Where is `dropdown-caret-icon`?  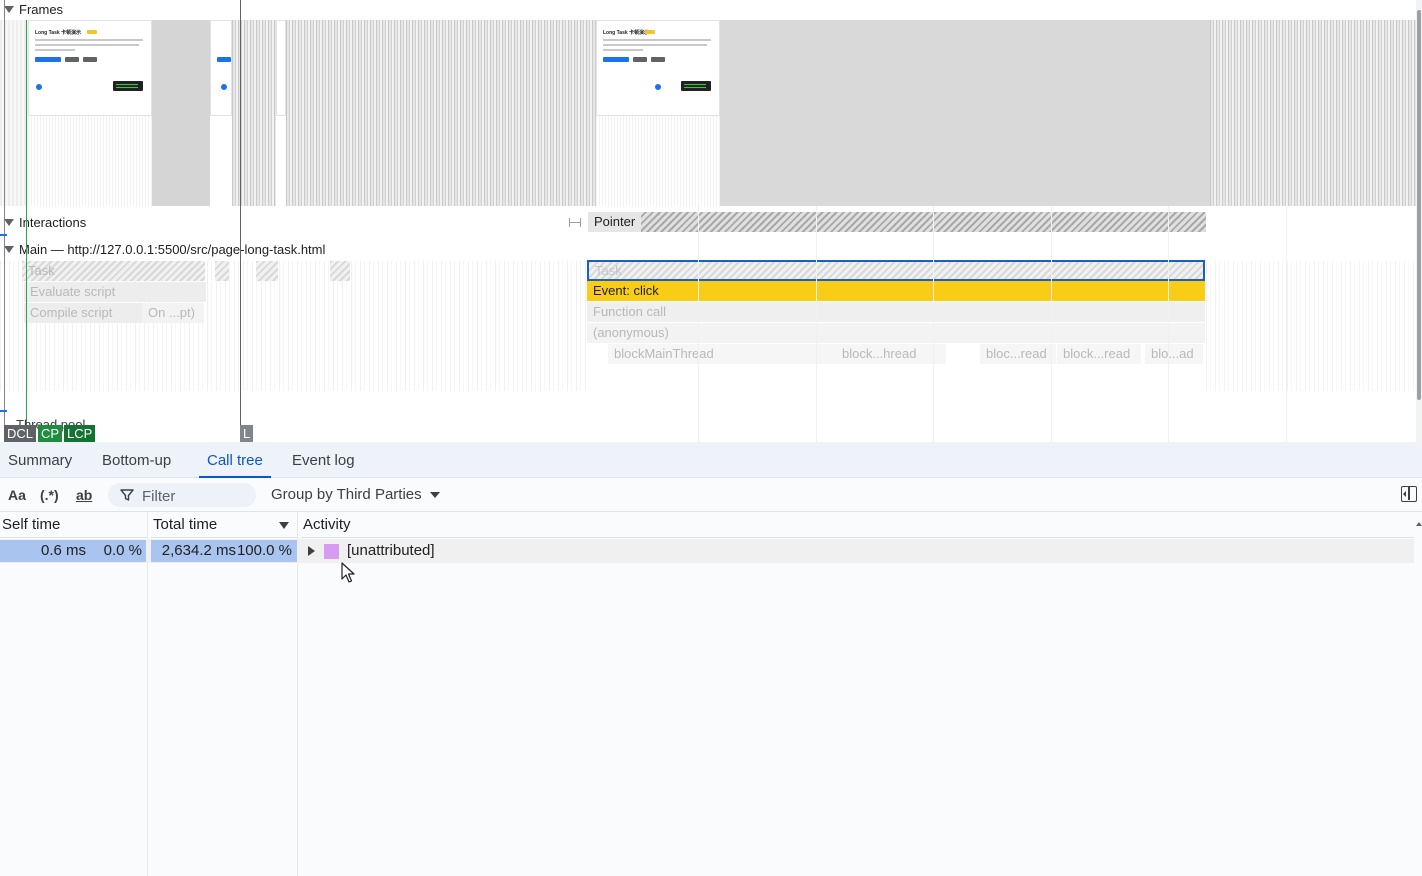
dropdown-caret-icon is located at coordinates (434, 495).